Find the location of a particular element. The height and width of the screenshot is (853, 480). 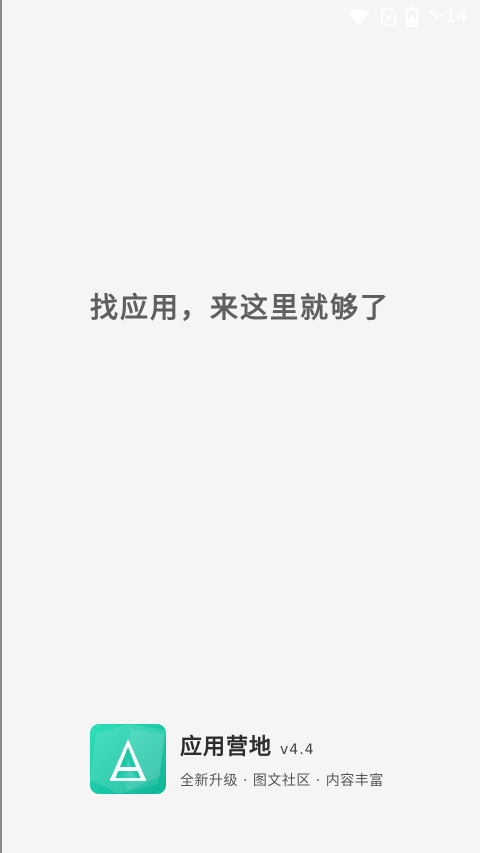

brand-block: 应用营地 v4.4 全新升级 · 图文社区 · 内容丰富 is located at coordinates (237, 759).